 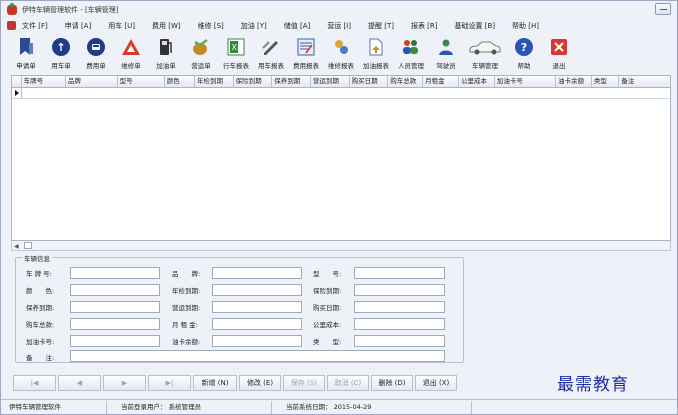 I want to click on operation-due-label: 营运到期:, so click(x=186, y=308).